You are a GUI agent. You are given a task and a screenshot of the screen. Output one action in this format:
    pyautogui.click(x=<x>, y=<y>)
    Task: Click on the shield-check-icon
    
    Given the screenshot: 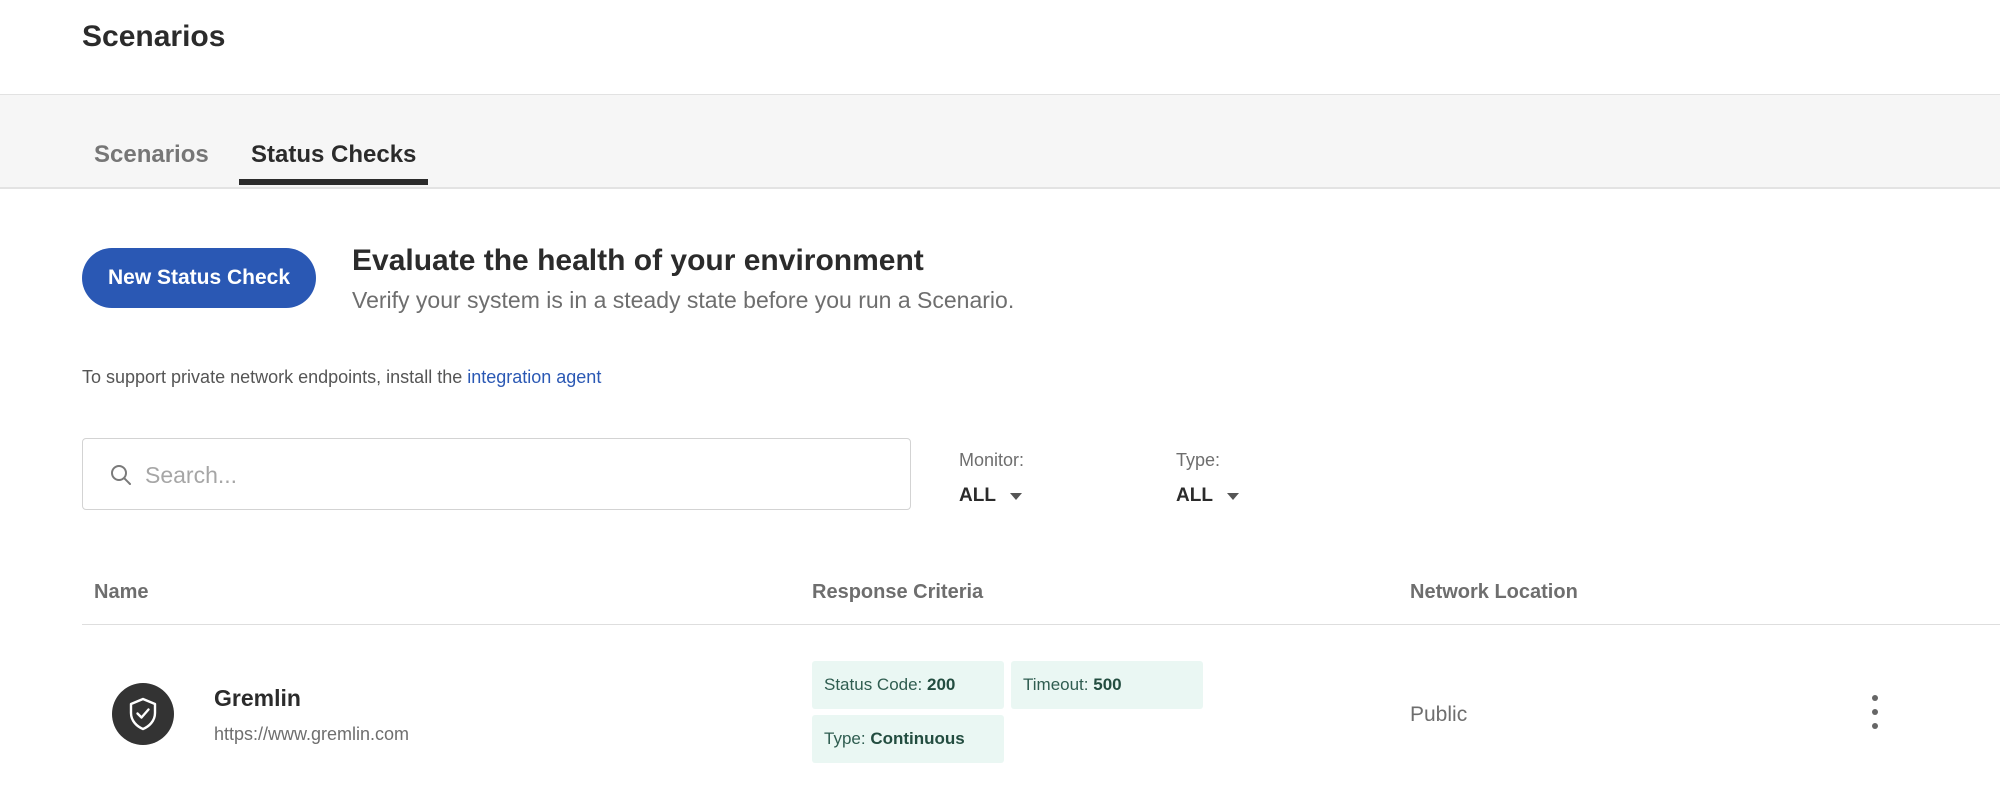 What is the action you would take?
    pyautogui.click(x=143, y=714)
    